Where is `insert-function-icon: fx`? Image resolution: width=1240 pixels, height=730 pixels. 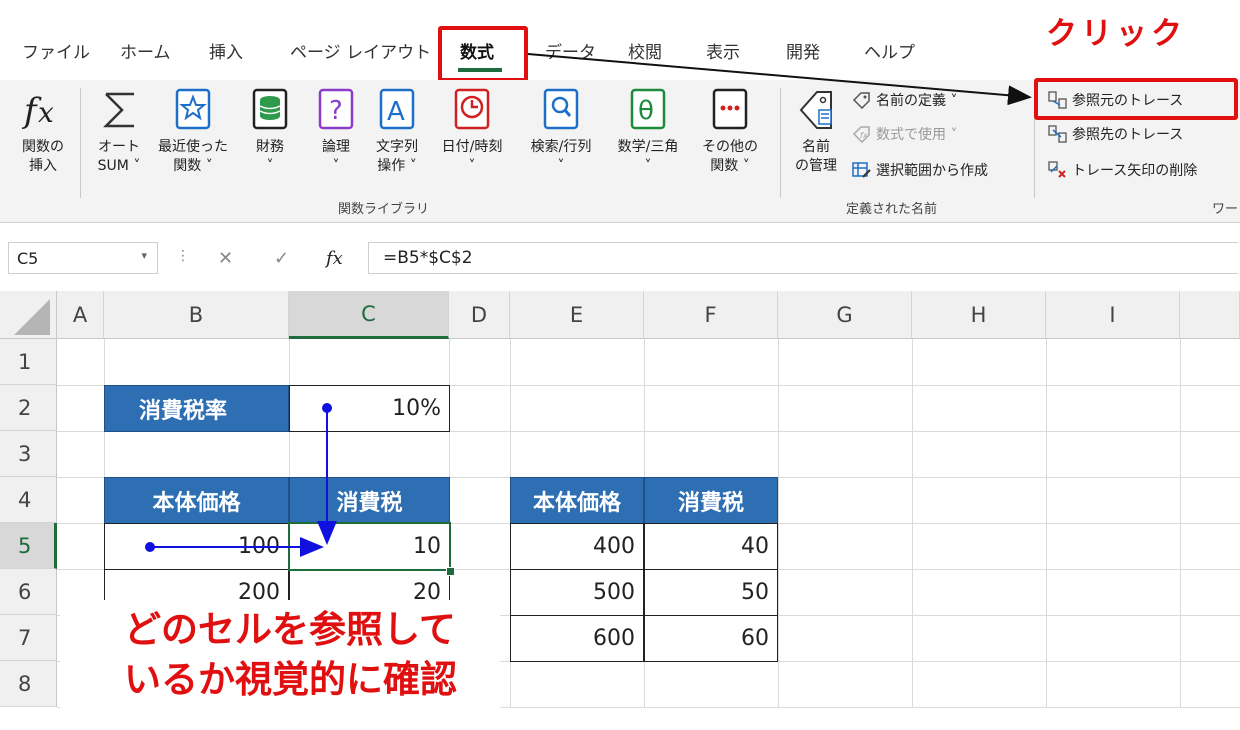 insert-function-icon: fx is located at coordinates (334, 258).